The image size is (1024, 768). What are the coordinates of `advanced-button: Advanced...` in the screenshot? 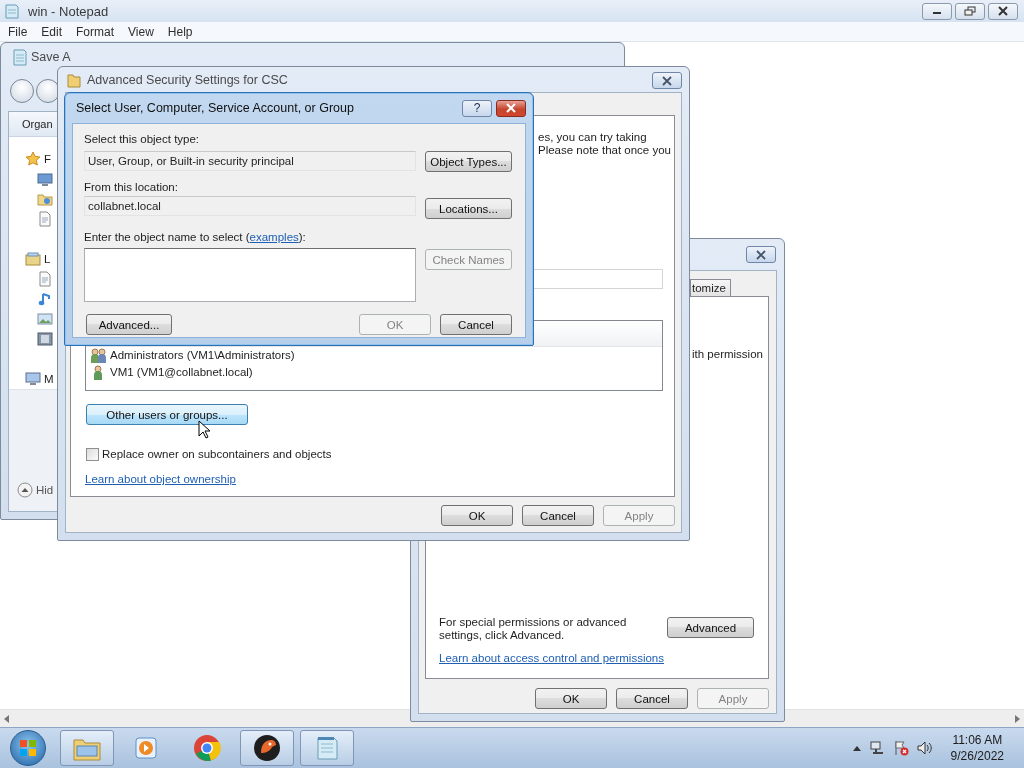 It's located at (129, 324).